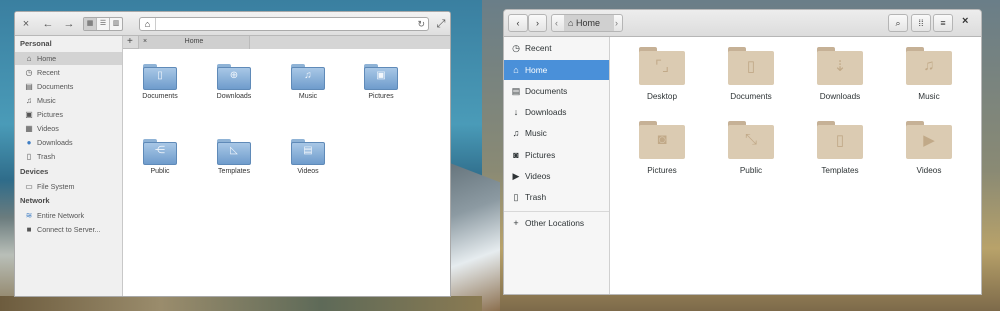 Image resolution: width=1000 pixels, height=311 pixels. I want to click on folder-item: ⤡ Public, so click(751, 148).